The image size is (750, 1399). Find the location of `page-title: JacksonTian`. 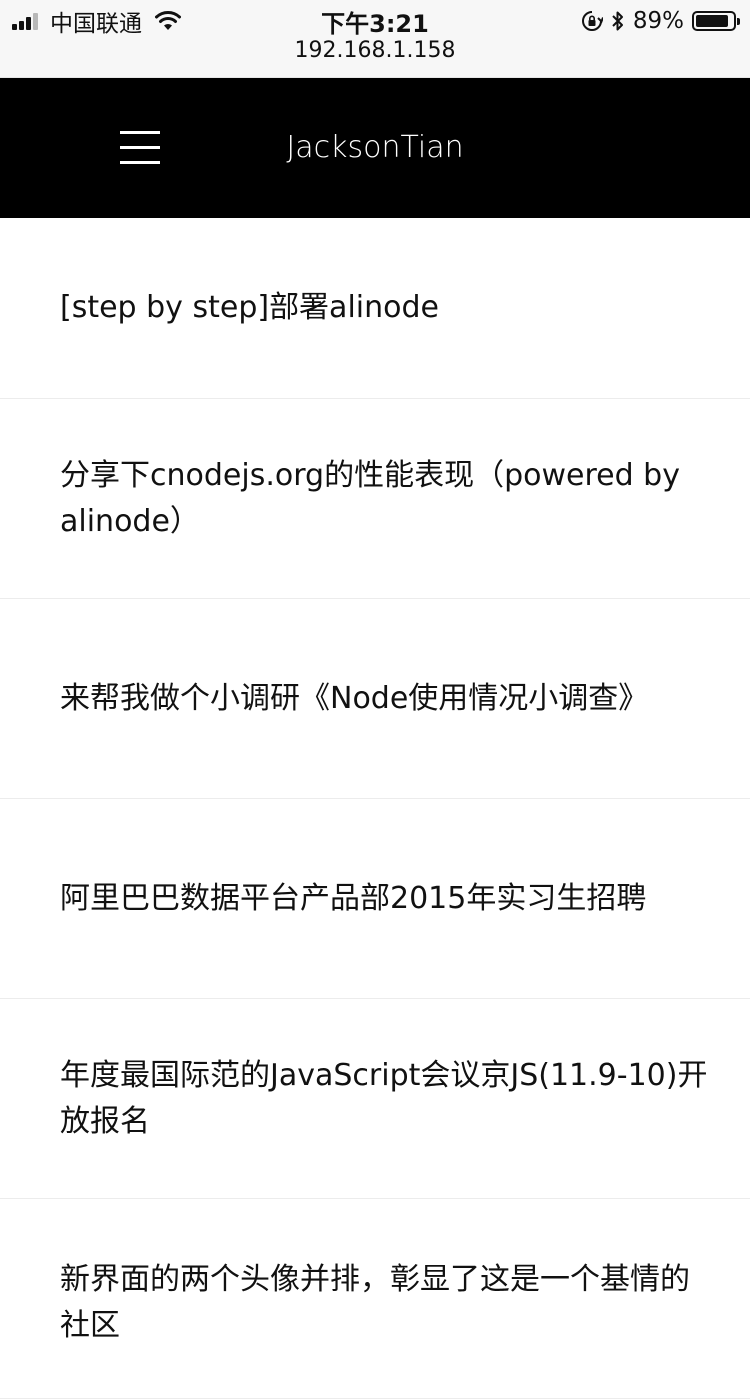

page-title: JacksonTian is located at coordinates (375, 147).